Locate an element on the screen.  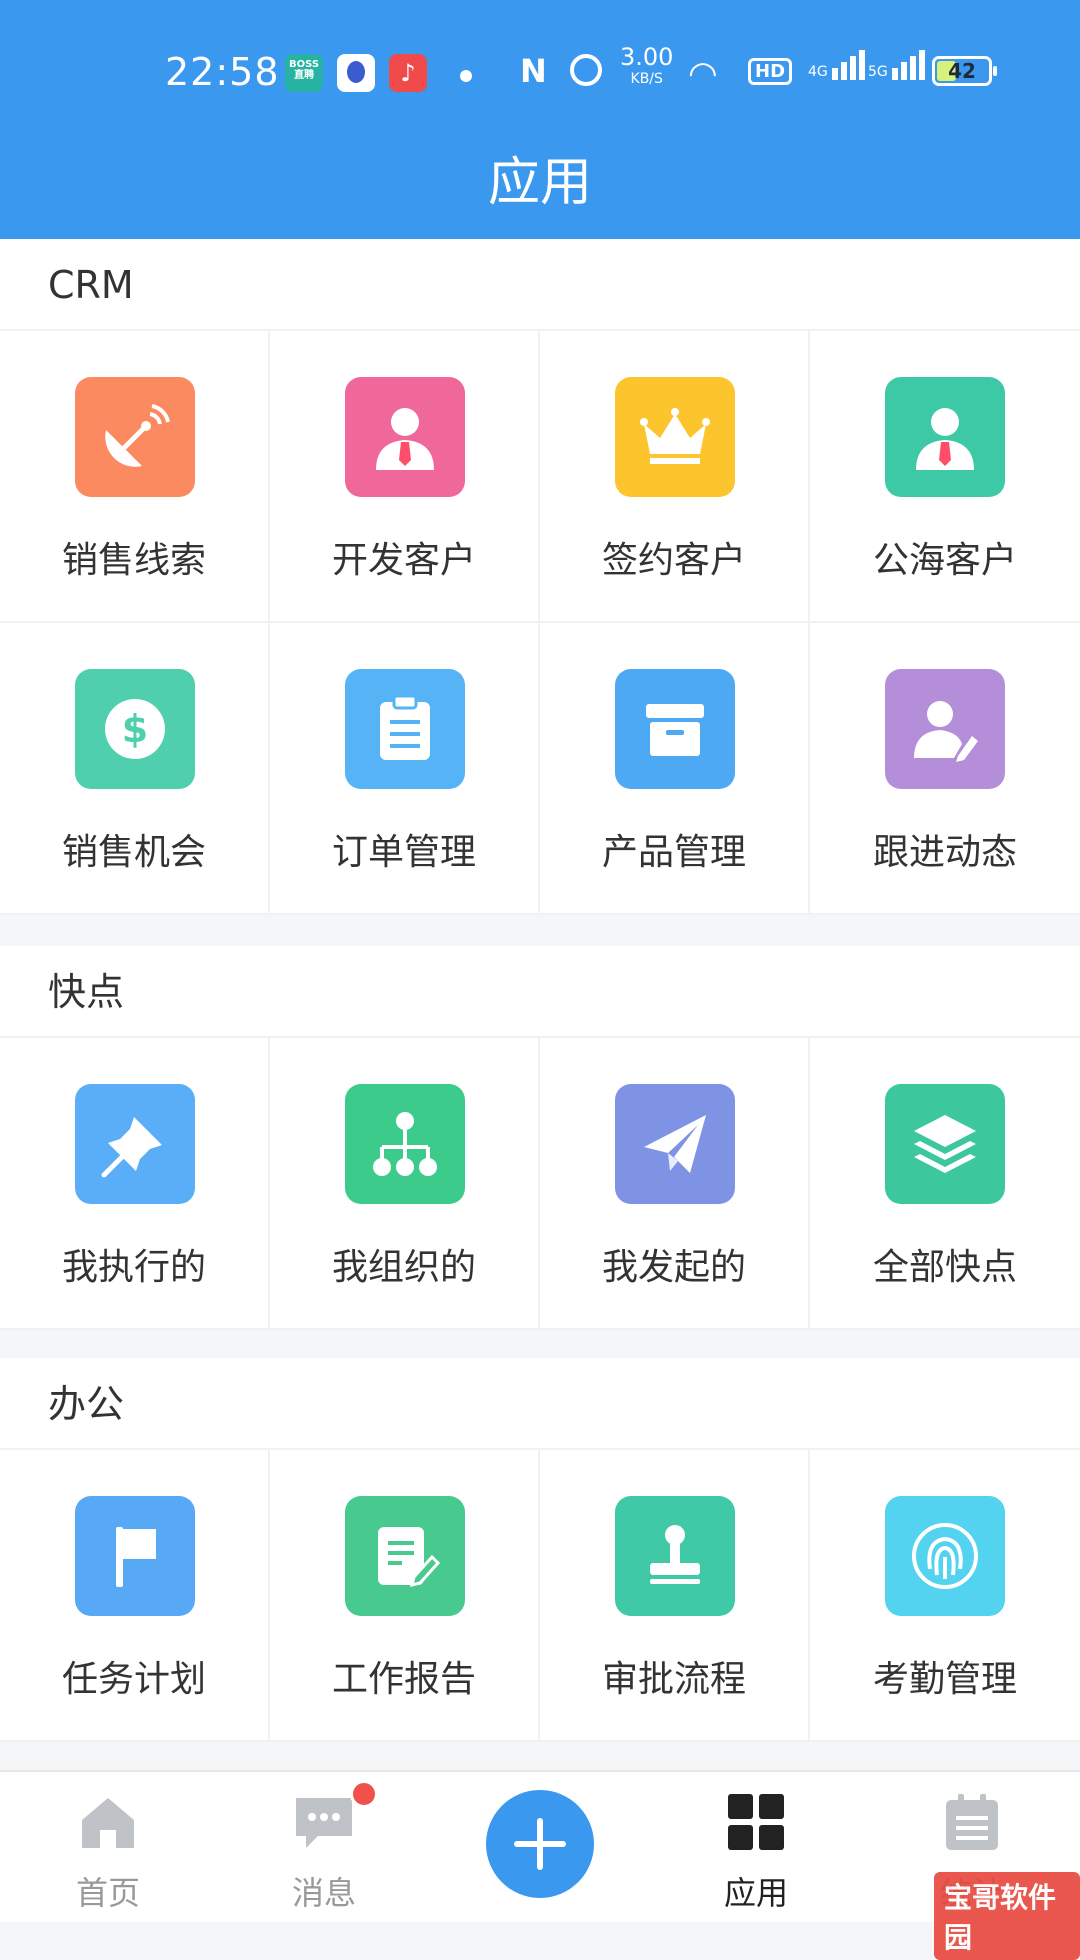
dollar-coin-icon-glyph: $ is located at coordinates (135, 729).